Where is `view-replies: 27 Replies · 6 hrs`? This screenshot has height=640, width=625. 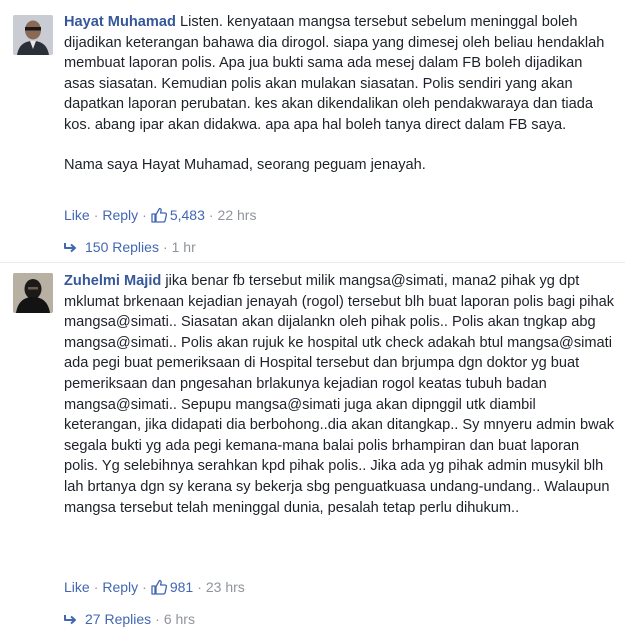
view-replies: 27 Replies · 6 hrs is located at coordinates (129, 619).